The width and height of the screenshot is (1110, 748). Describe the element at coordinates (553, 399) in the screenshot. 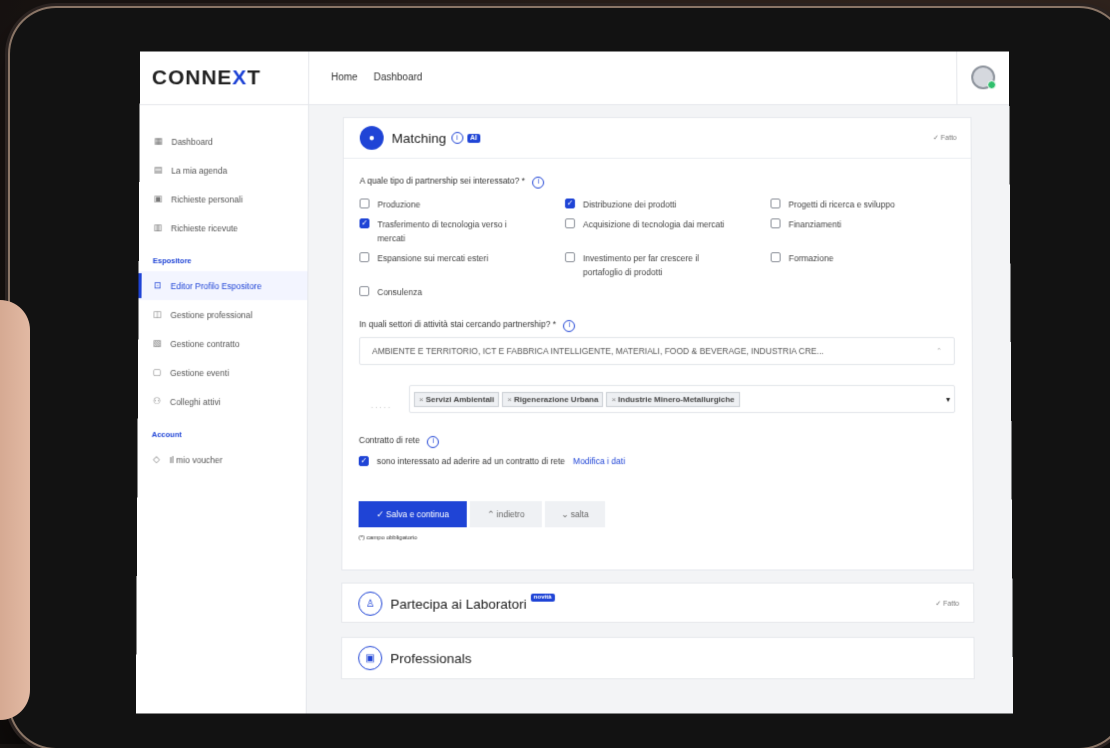

I see `tag-rigenerazione-urbana: × Rigenerazione Urbana` at that location.